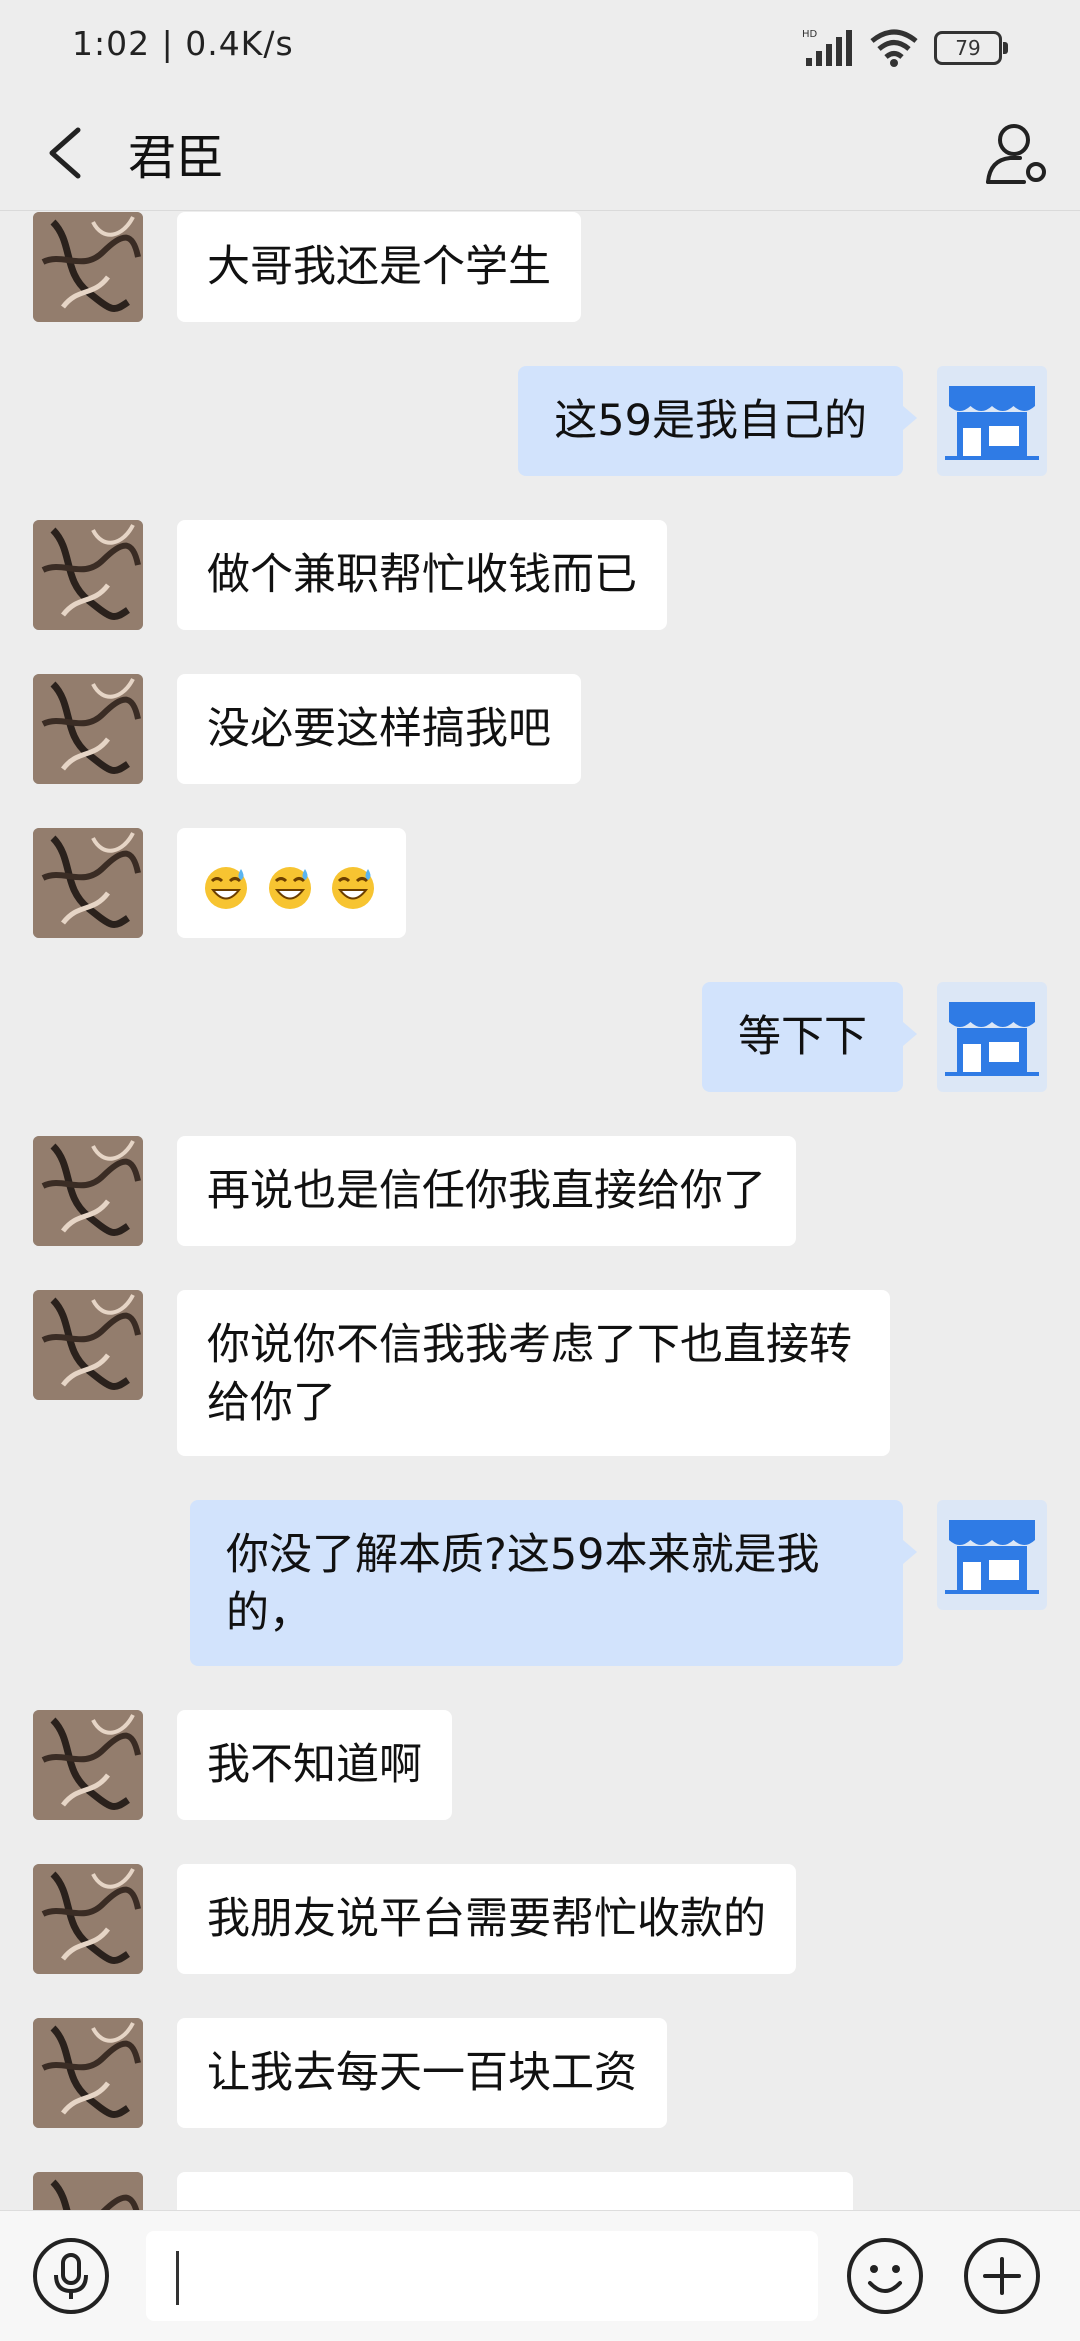 The image size is (1080, 2341). I want to click on wifi-icon, so click(894, 48).